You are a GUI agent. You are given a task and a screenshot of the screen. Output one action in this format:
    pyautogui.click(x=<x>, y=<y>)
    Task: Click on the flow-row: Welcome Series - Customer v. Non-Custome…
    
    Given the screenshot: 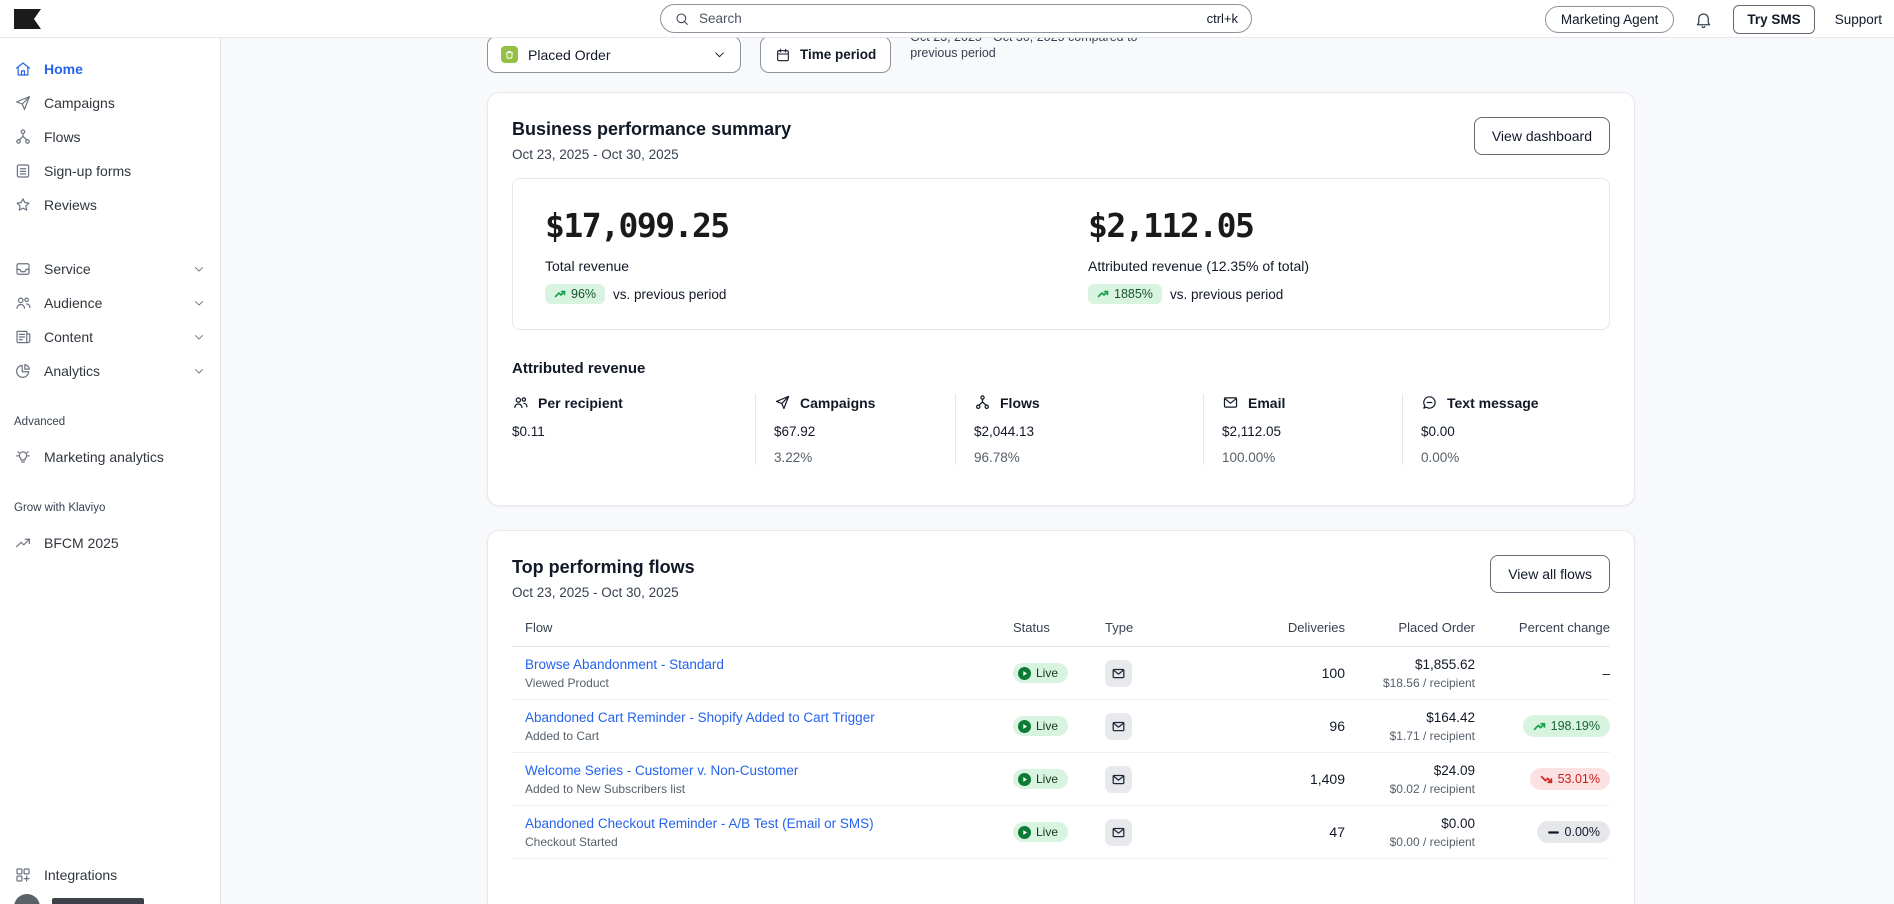 What is the action you would take?
    pyautogui.click(x=1061, y=779)
    